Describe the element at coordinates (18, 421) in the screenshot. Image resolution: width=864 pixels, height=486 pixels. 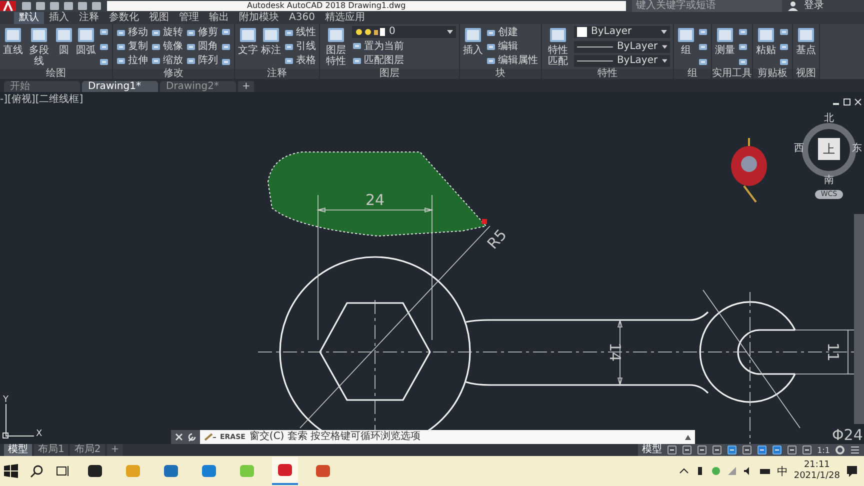
I see `ucs-axes-icon` at that location.